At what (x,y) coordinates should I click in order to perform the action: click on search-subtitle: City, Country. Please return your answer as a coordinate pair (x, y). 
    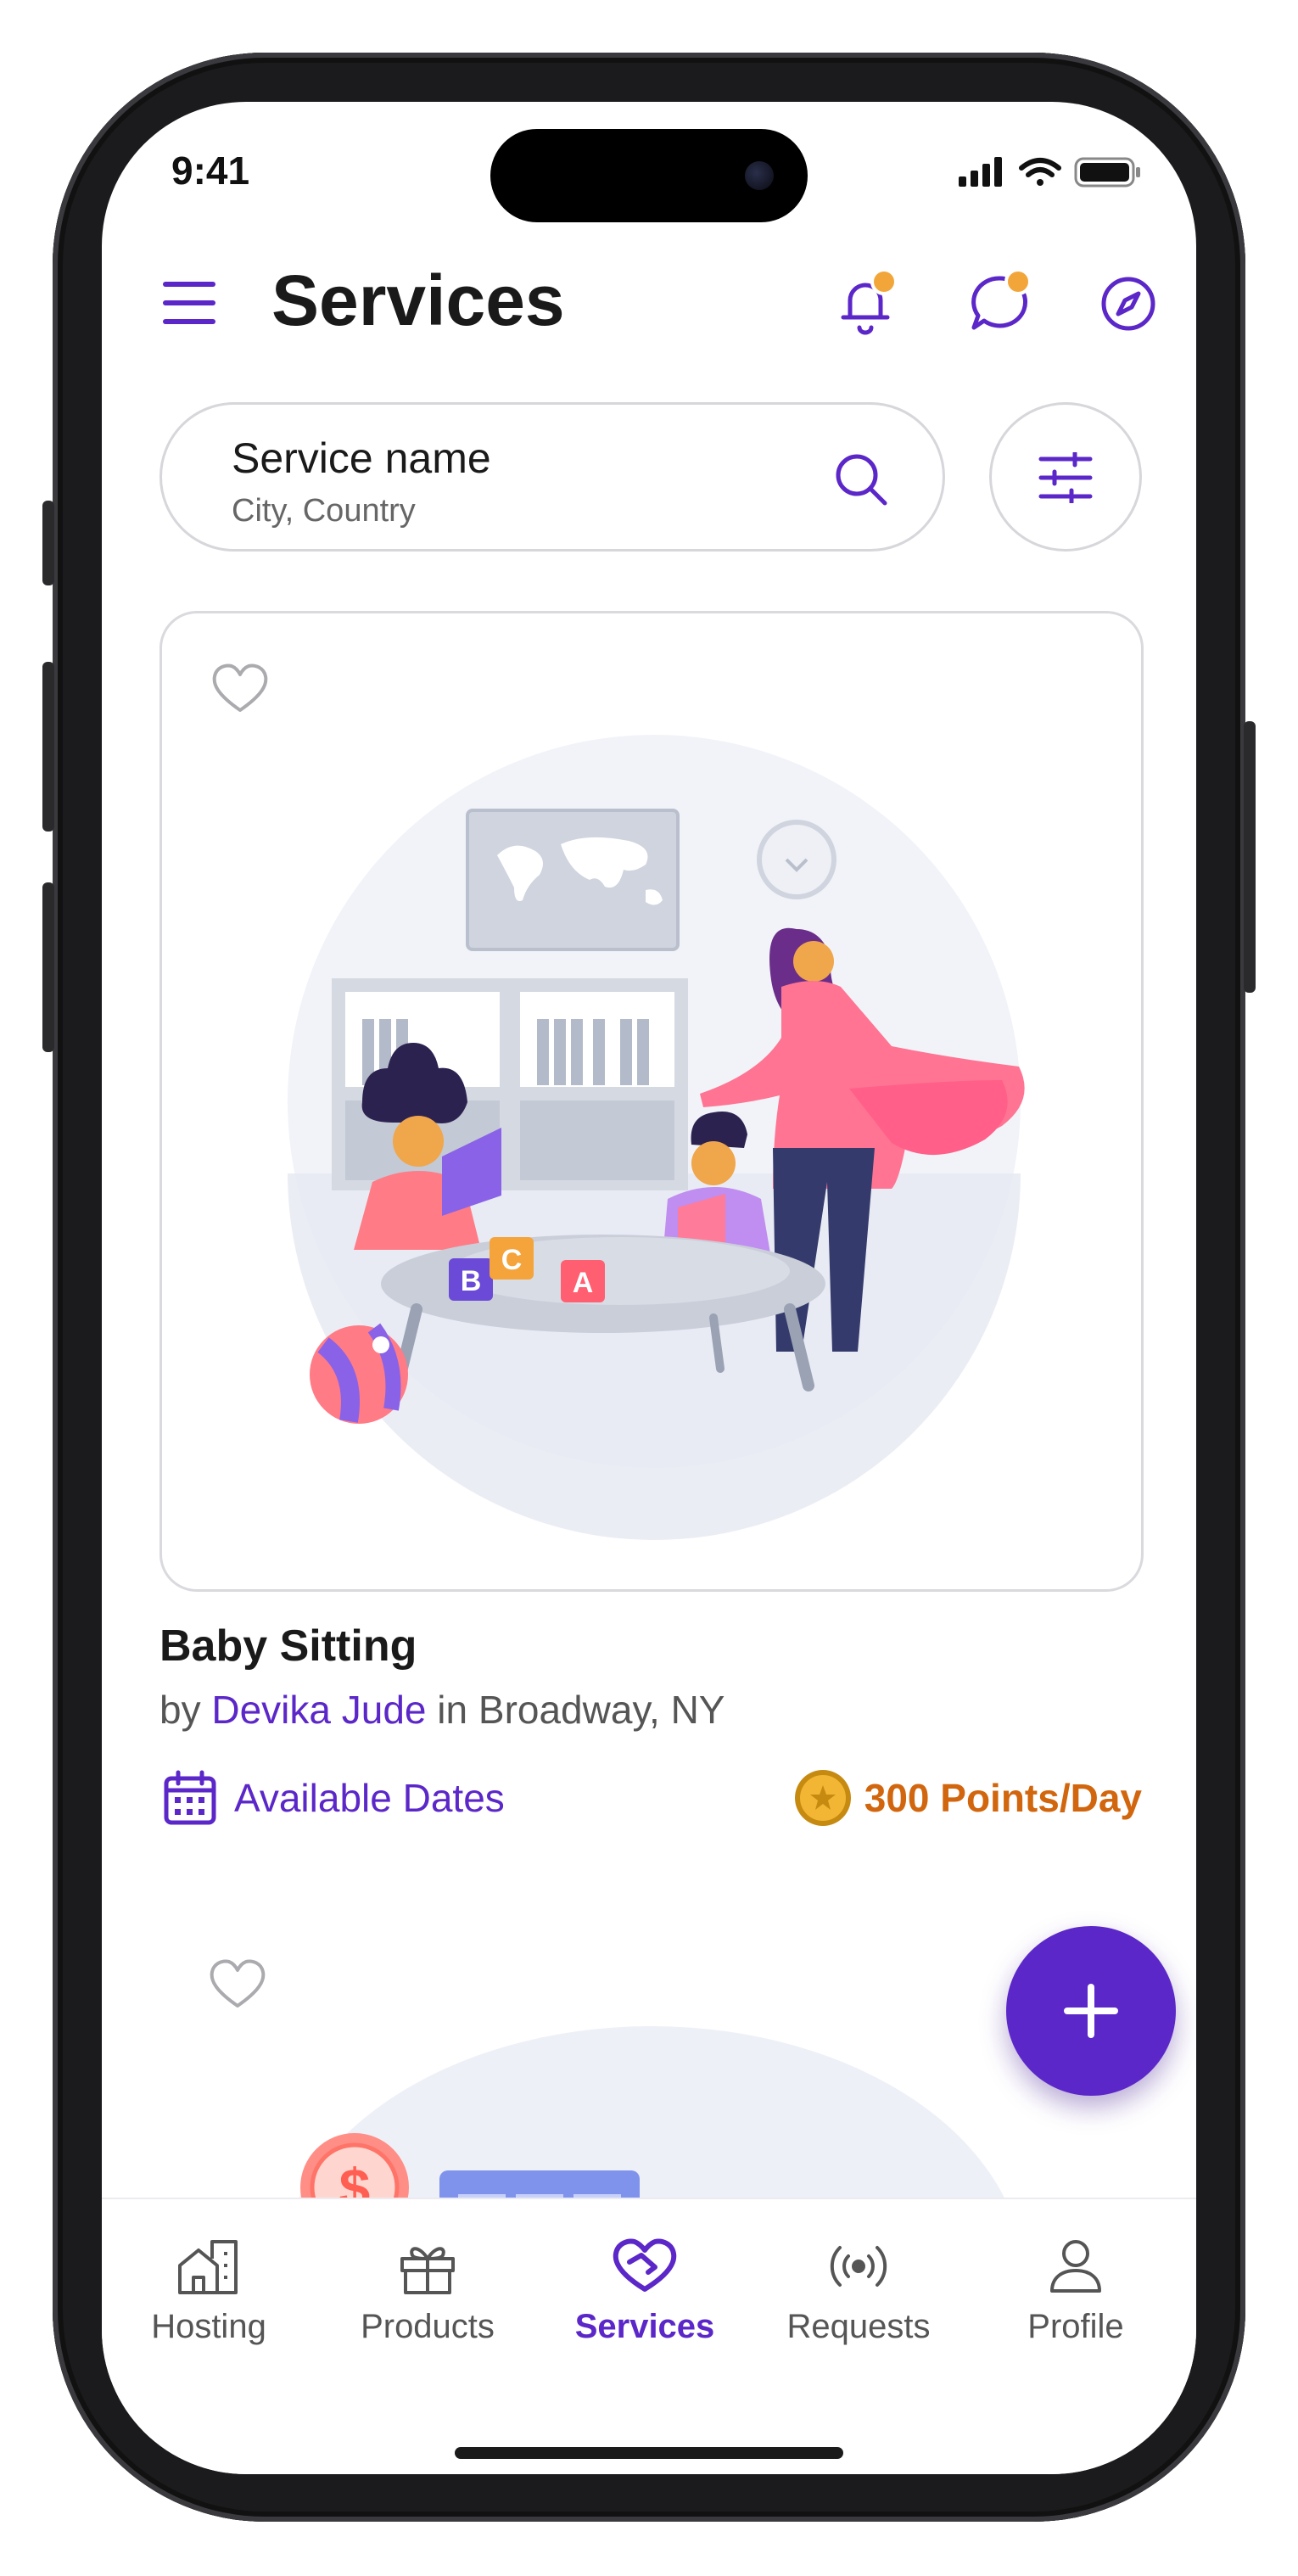
    Looking at the image, I should click on (324, 511).